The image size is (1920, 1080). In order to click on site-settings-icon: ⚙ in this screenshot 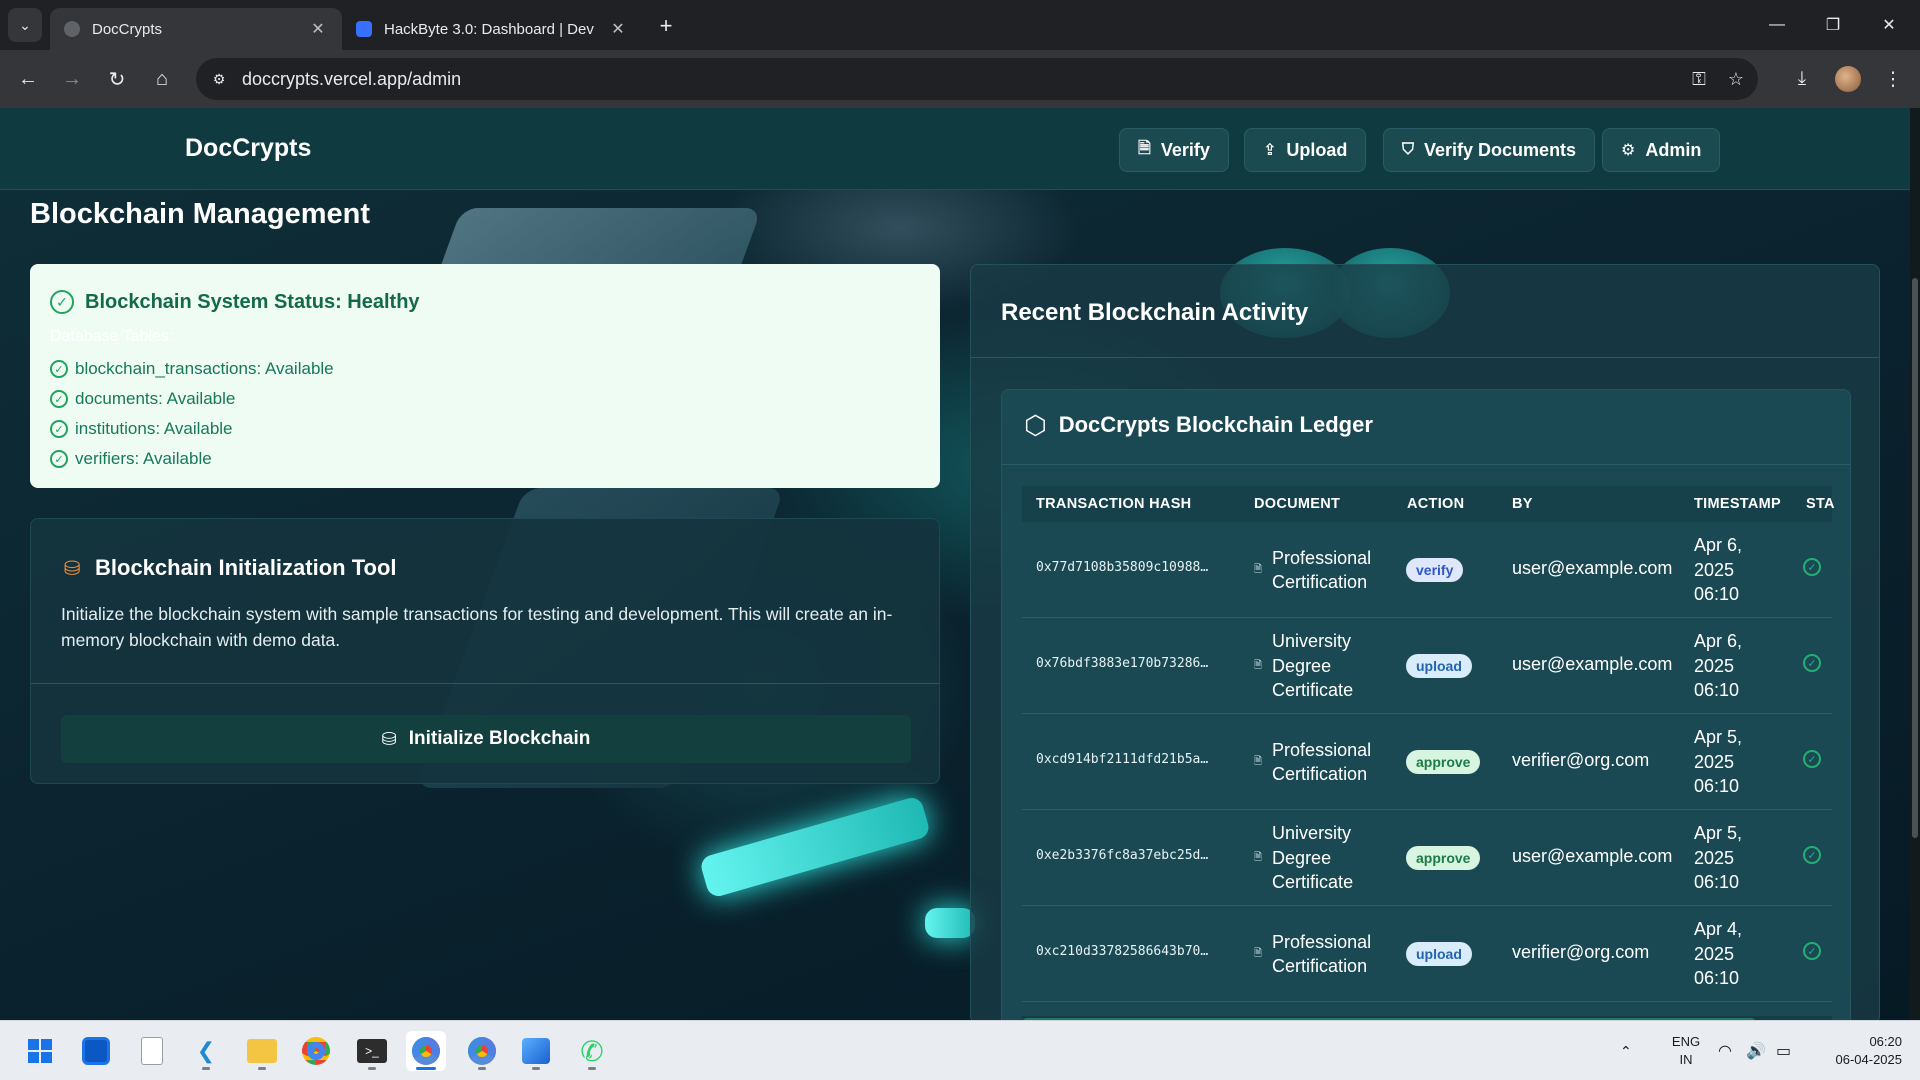, I will do `click(219, 79)`.